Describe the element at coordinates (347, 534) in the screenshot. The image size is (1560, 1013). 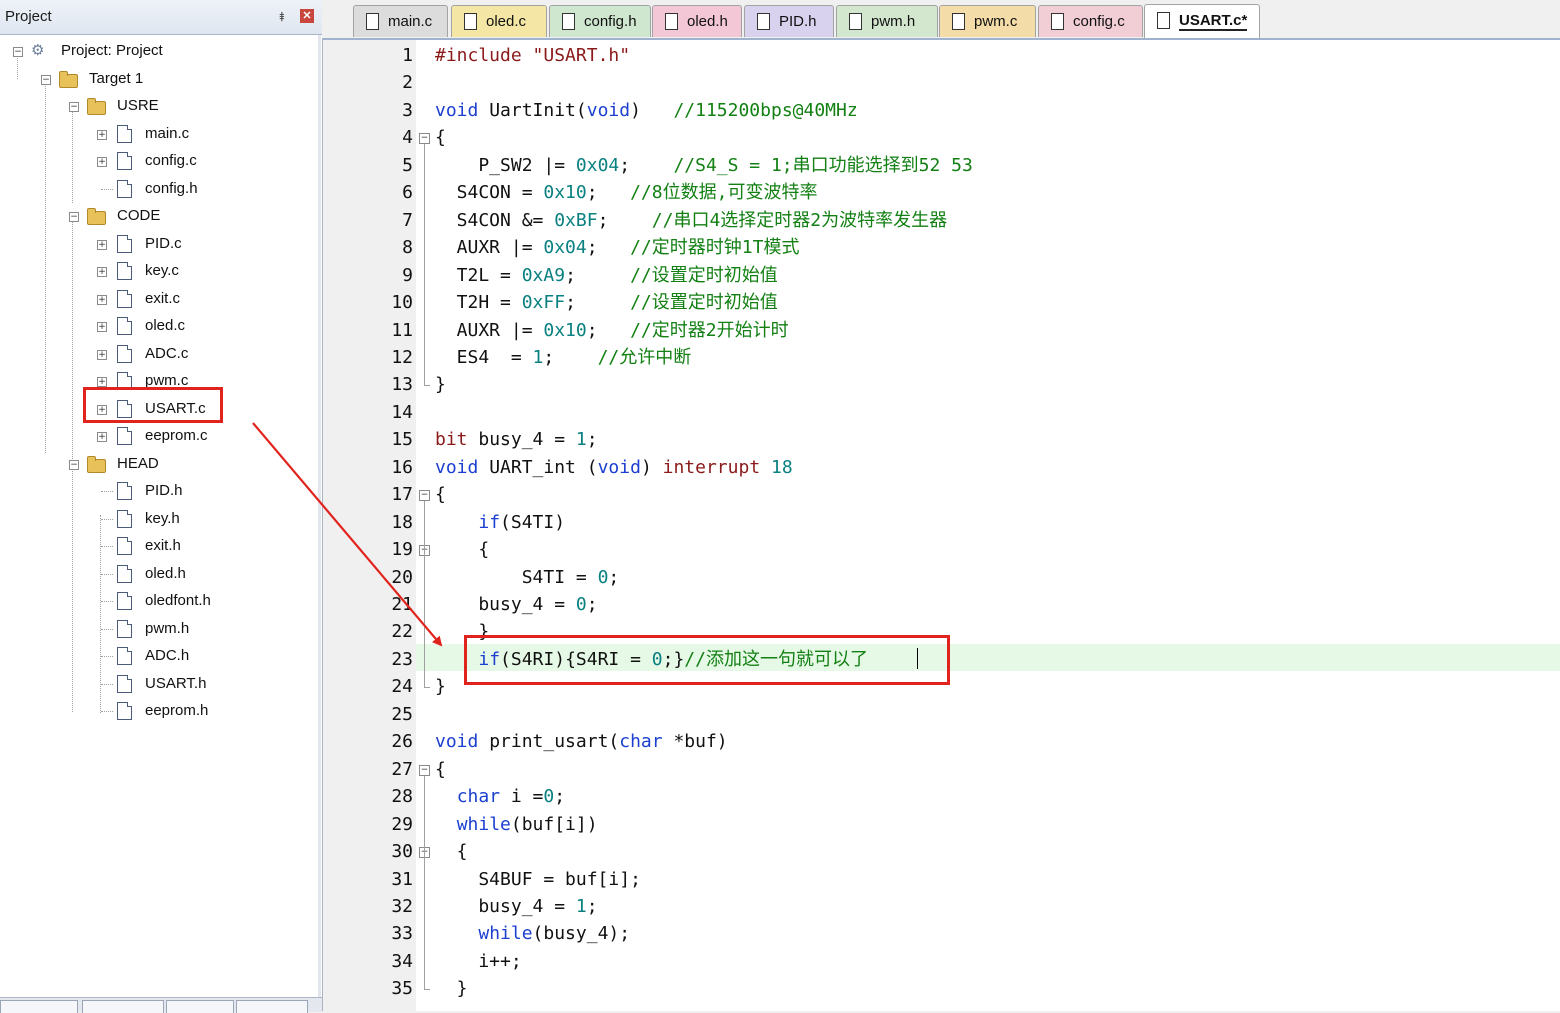
I see `annotation-arrow` at that location.